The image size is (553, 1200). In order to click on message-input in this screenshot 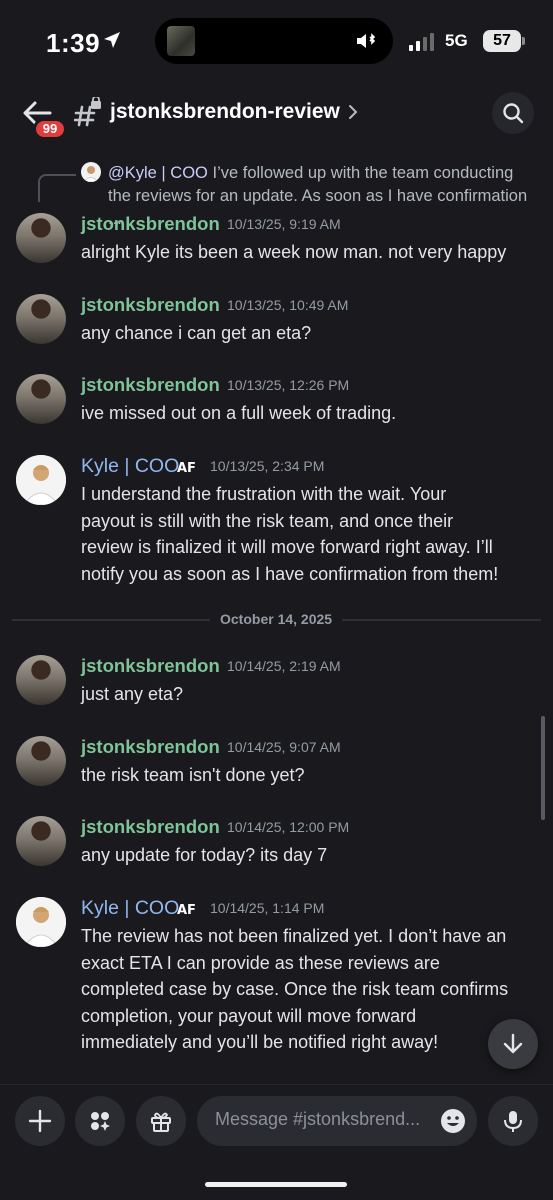, I will do `click(324, 1119)`.